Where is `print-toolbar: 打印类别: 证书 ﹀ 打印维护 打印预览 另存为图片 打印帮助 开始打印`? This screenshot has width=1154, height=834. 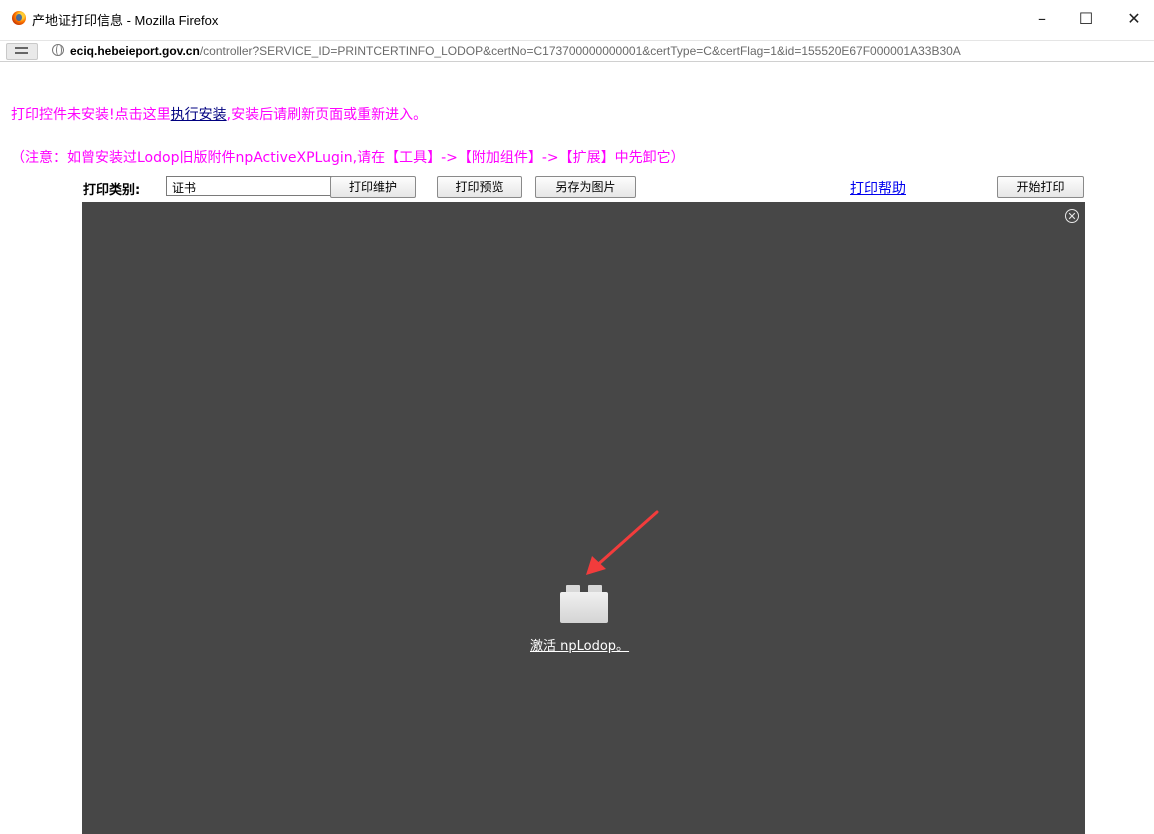 print-toolbar: 打印类别: 证书 ﹀ 打印维护 打印预览 另存为图片 打印帮助 开始打印 is located at coordinates (583, 187).